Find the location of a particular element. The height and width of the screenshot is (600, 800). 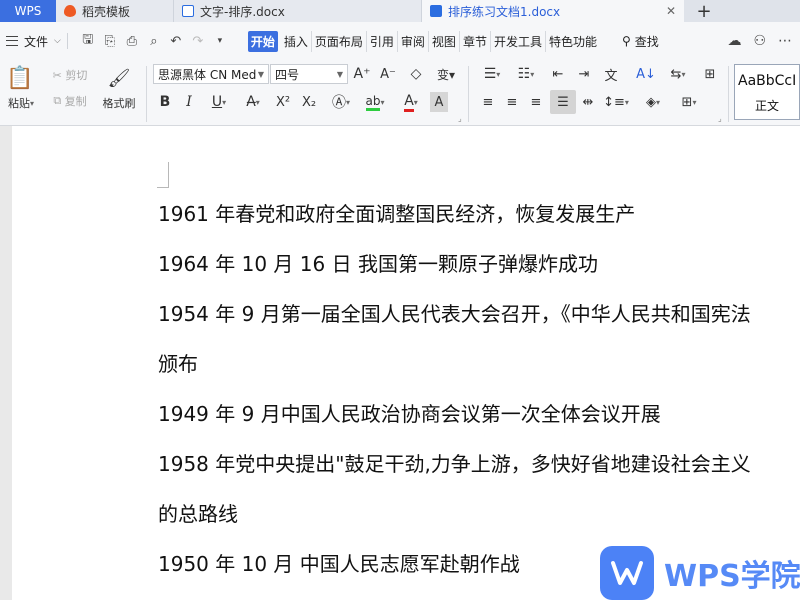

document-line: 1949 年 9 月中国人民政治协商会议第一次全体会议开展 is located at coordinates (409, 412).